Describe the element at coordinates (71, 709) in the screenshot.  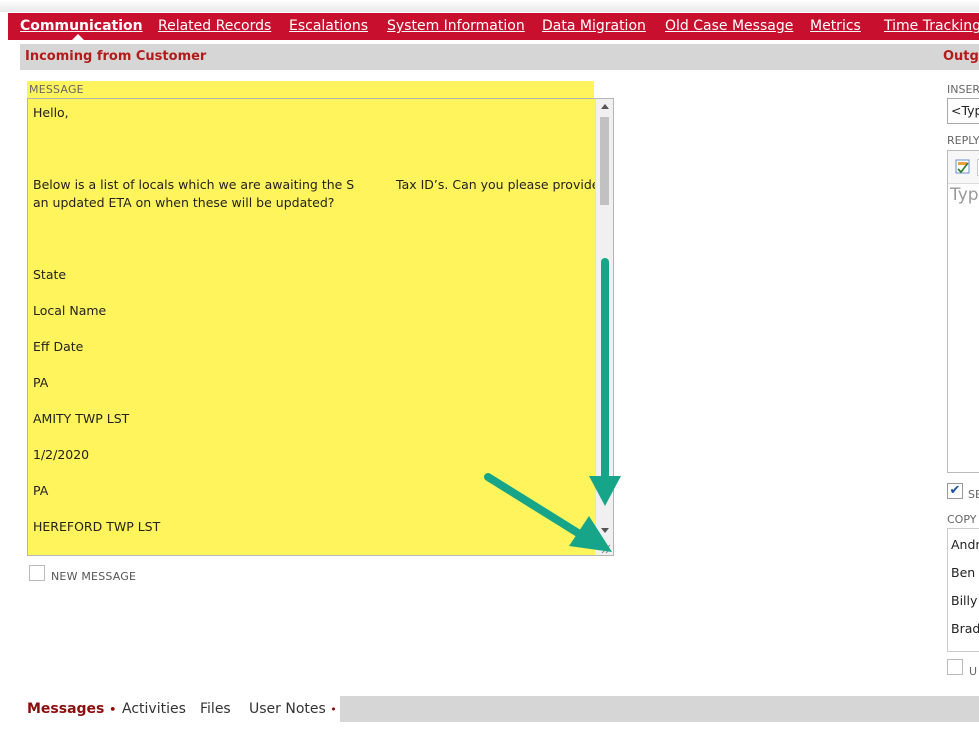
I see `tab-messages: Messages •` at that location.